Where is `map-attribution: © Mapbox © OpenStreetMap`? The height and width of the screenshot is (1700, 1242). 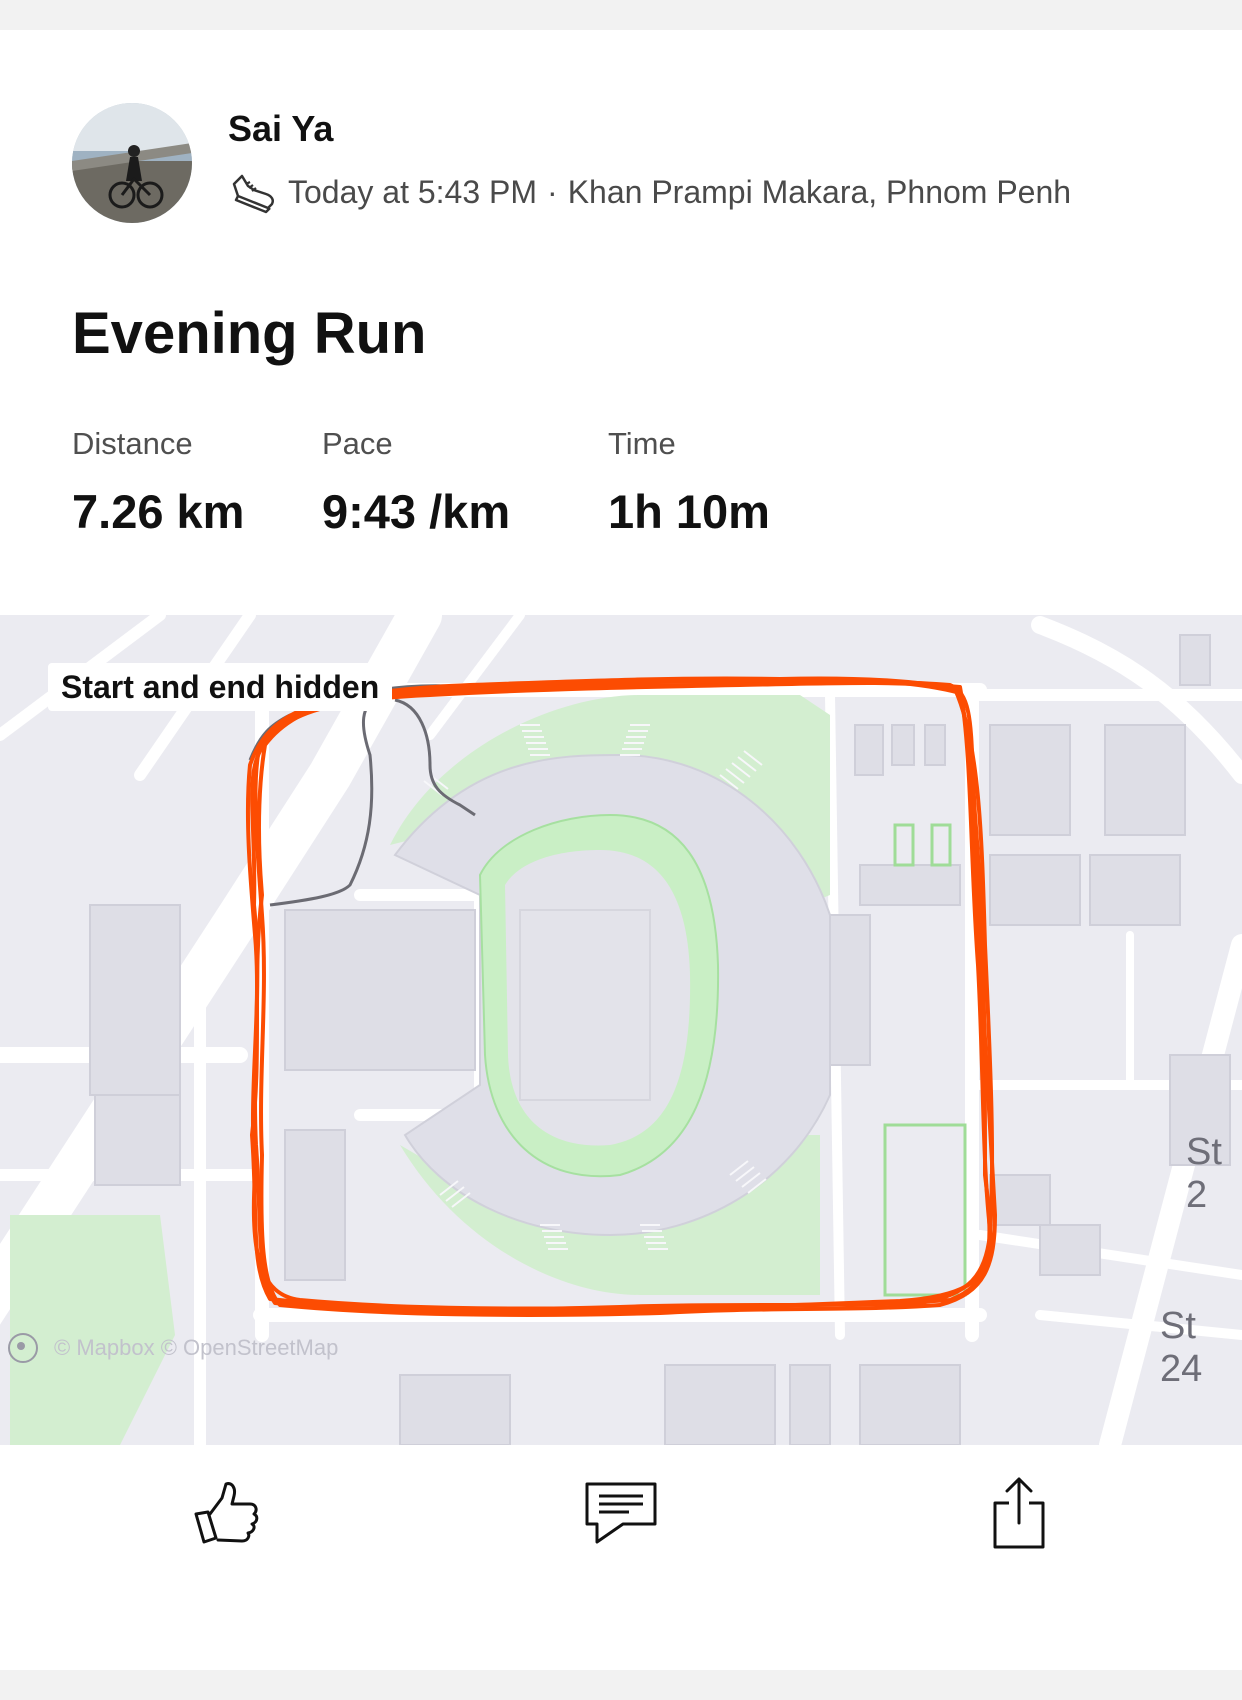
map-attribution: © Mapbox © OpenStreetMap is located at coordinates (173, 1348).